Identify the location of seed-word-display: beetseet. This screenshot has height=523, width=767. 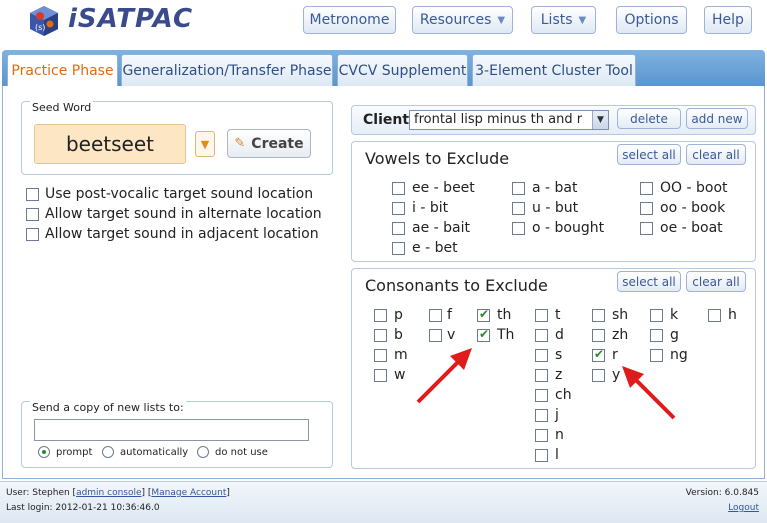
(110, 144).